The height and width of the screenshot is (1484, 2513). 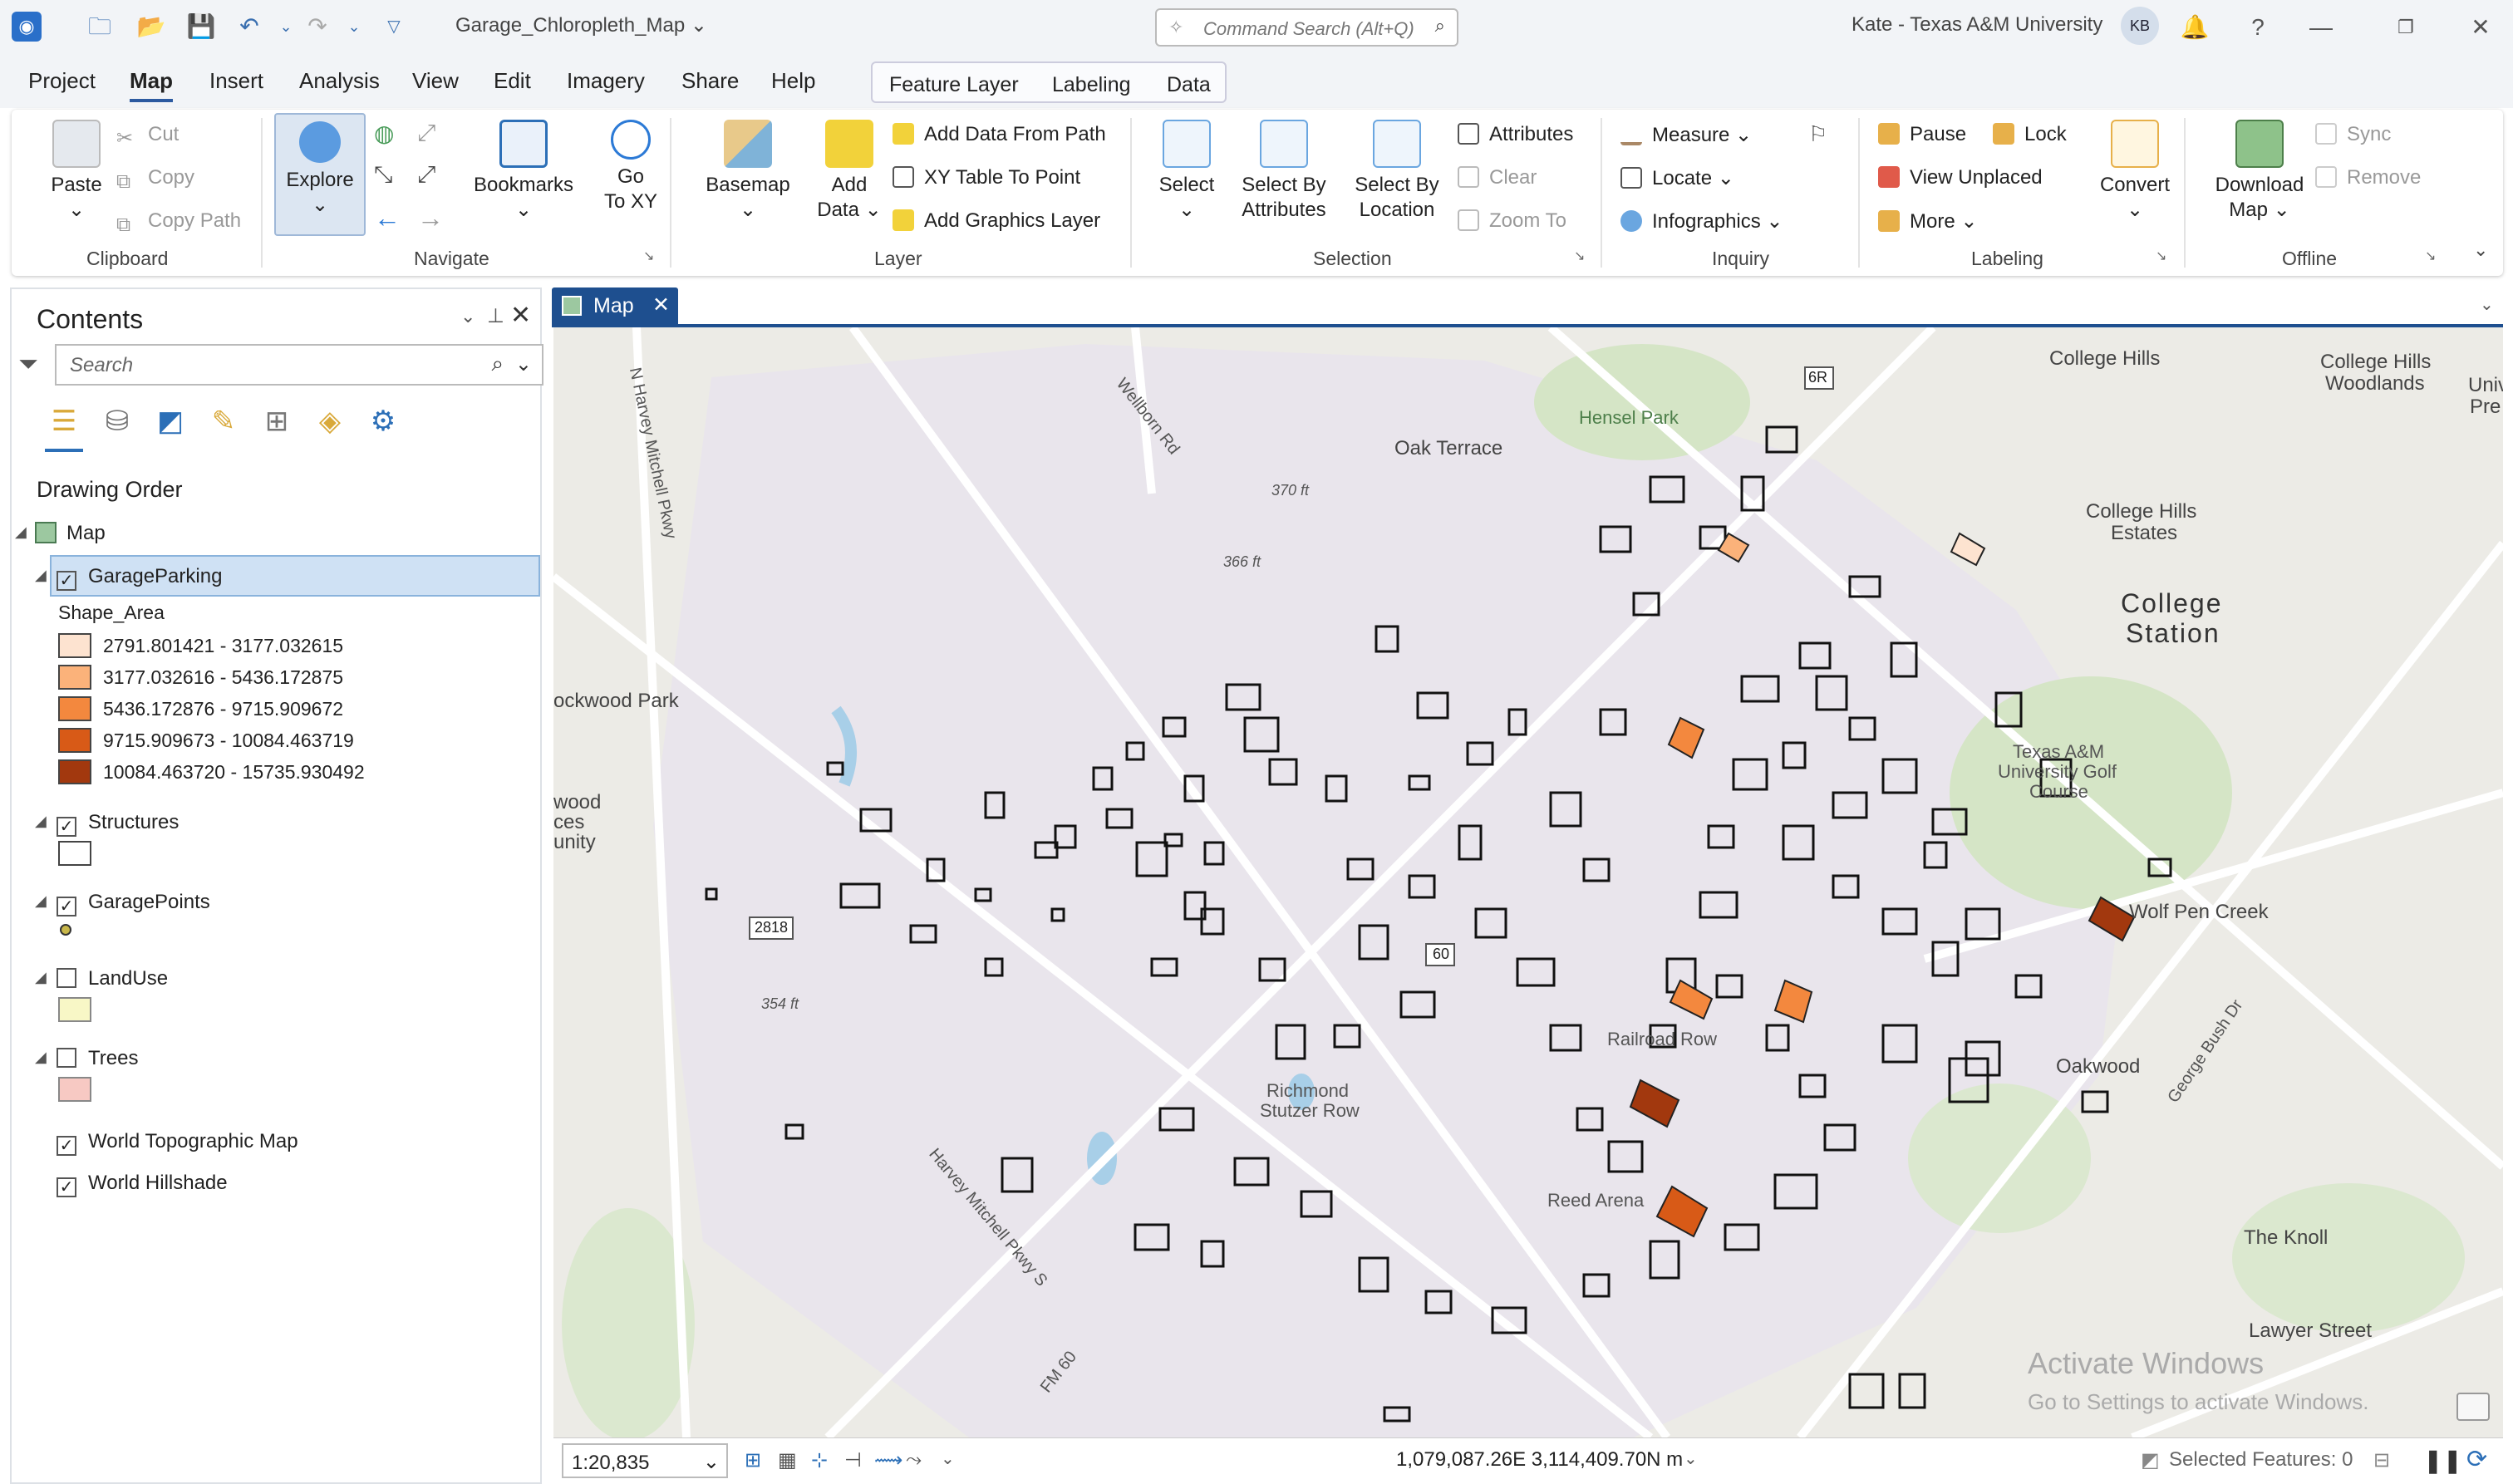 I want to click on select-by-attributes-button: Select By Attributes, so click(x=1284, y=171).